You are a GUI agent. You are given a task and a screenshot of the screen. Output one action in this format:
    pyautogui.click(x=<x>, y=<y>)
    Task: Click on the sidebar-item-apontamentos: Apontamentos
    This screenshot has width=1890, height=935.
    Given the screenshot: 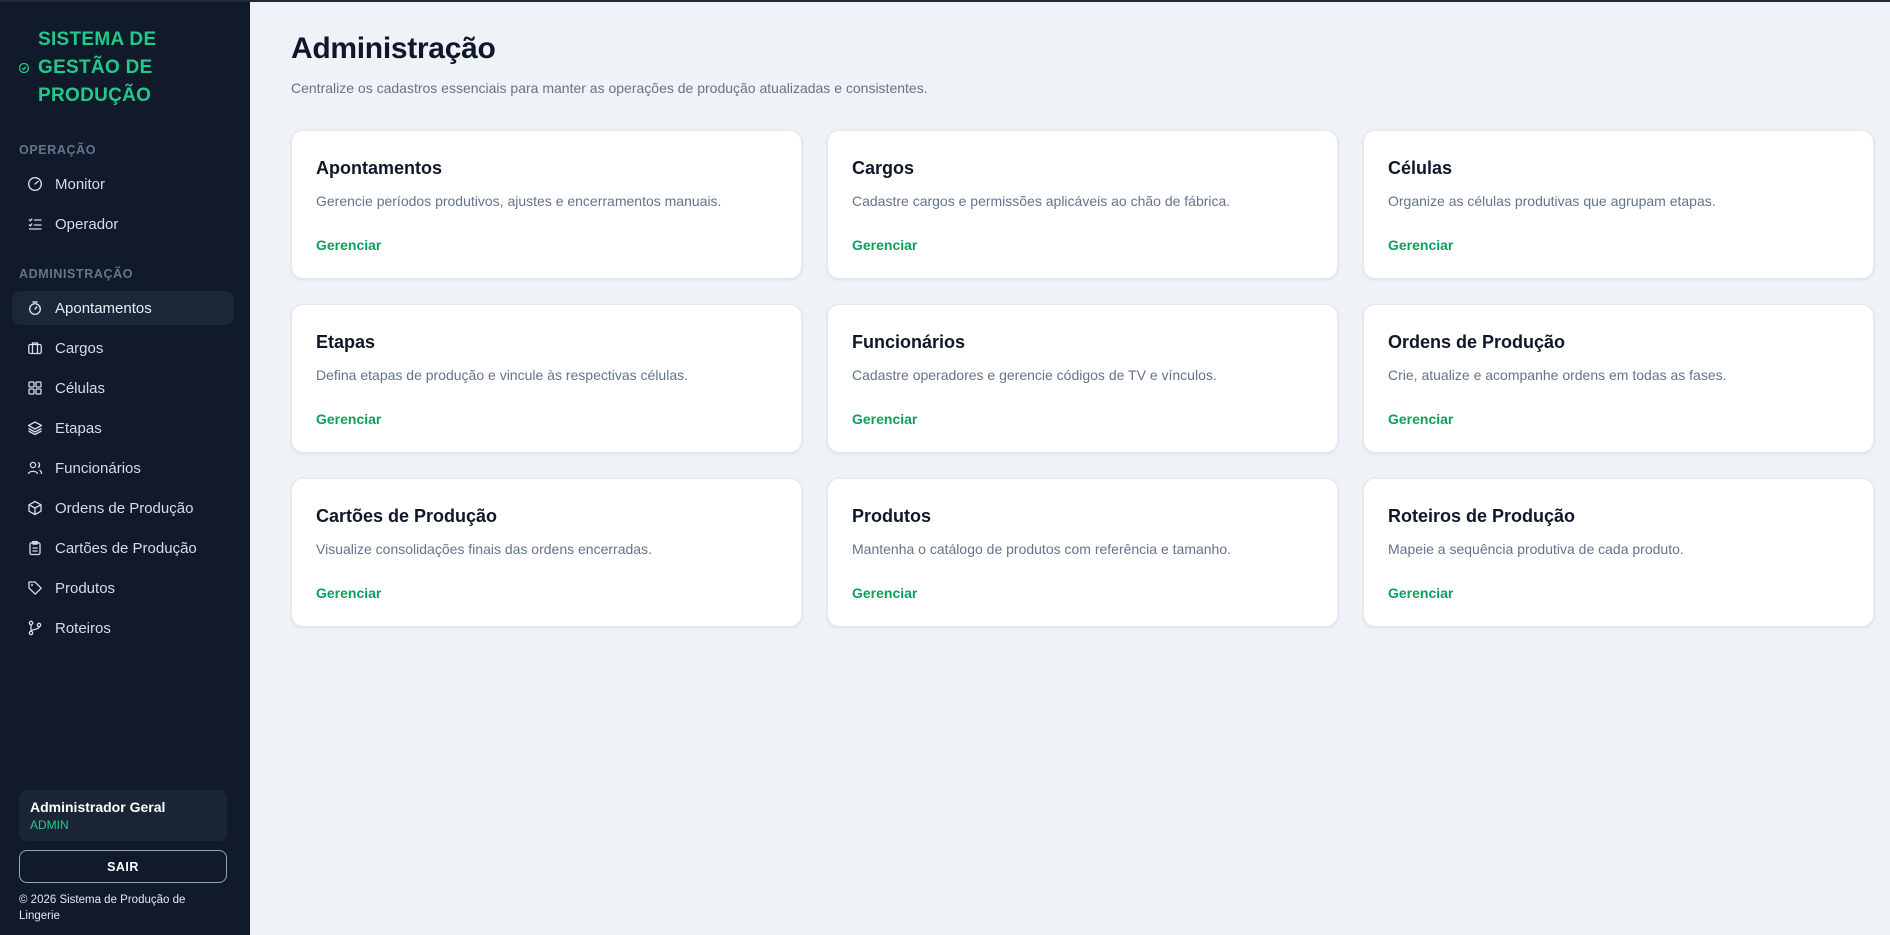 What is the action you would take?
    pyautogui.click(x=123, y=308)
    